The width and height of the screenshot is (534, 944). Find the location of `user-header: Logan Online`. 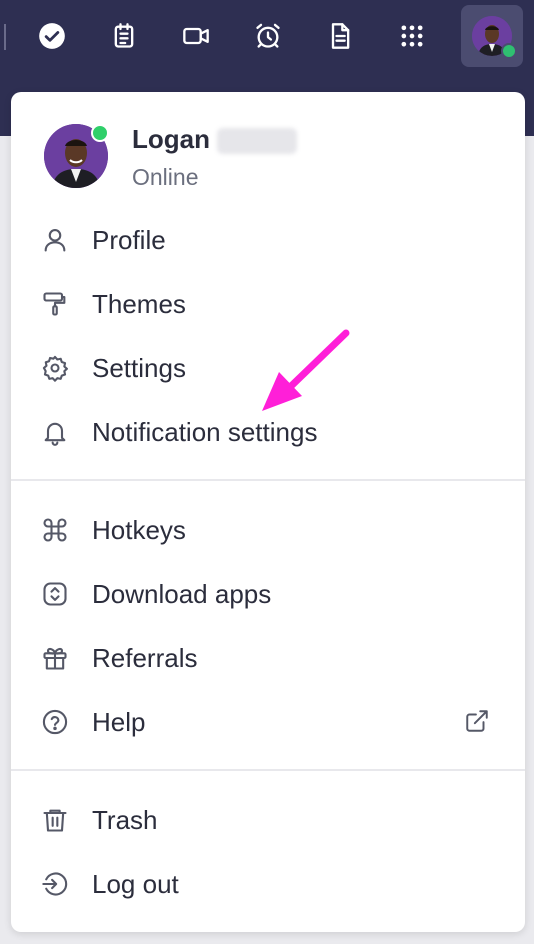

user-header: Logan Online is located at coordinates (268, 147).